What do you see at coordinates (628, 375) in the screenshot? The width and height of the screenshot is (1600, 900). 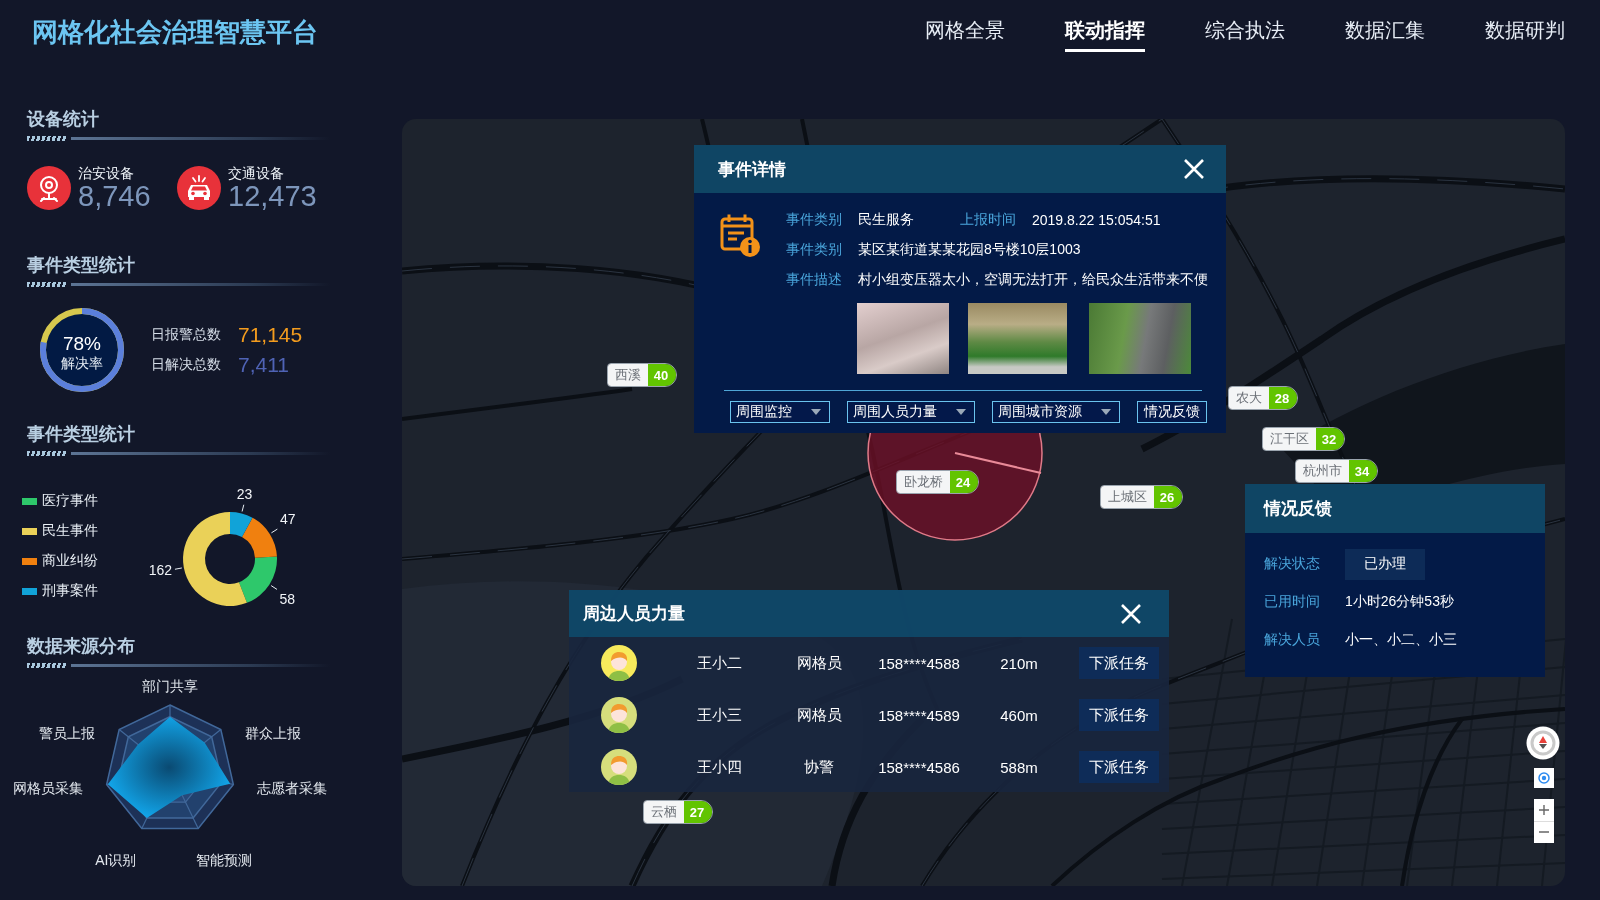 I see `place-label: 西溪` at bounding box center [628, 375].